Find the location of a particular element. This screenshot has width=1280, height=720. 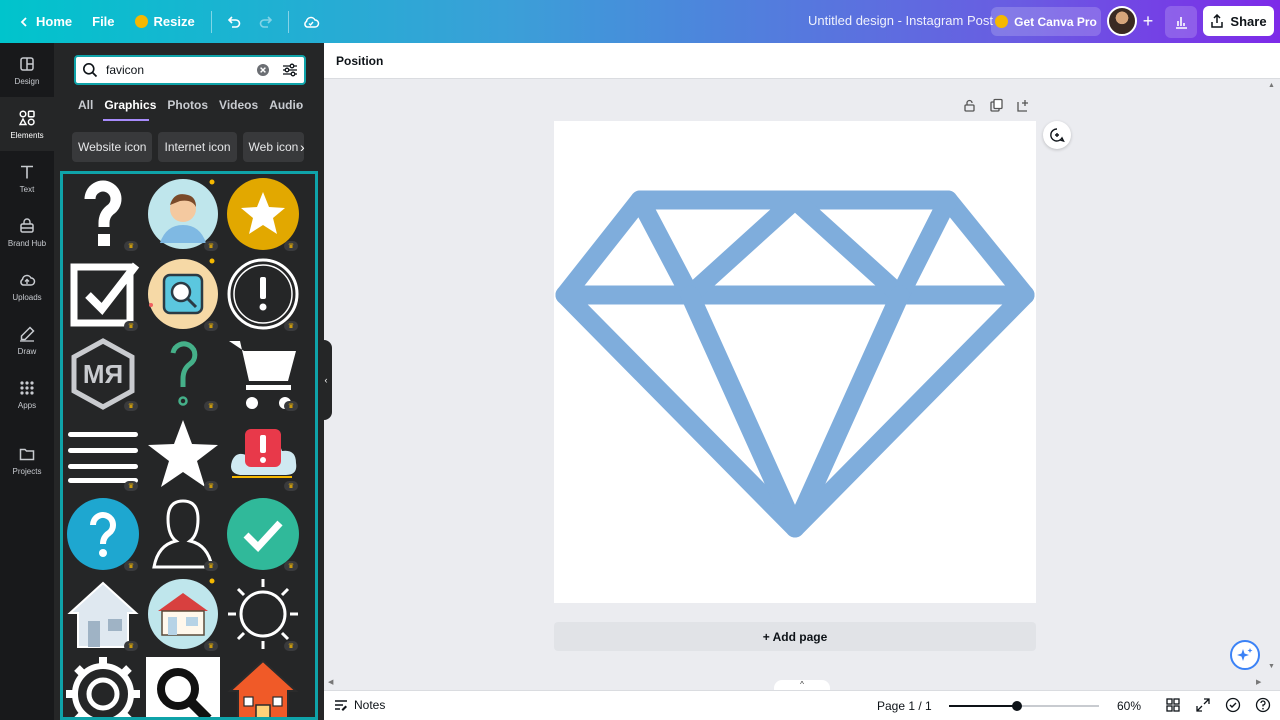

file-menu: File is located at coordinates (103, 22).